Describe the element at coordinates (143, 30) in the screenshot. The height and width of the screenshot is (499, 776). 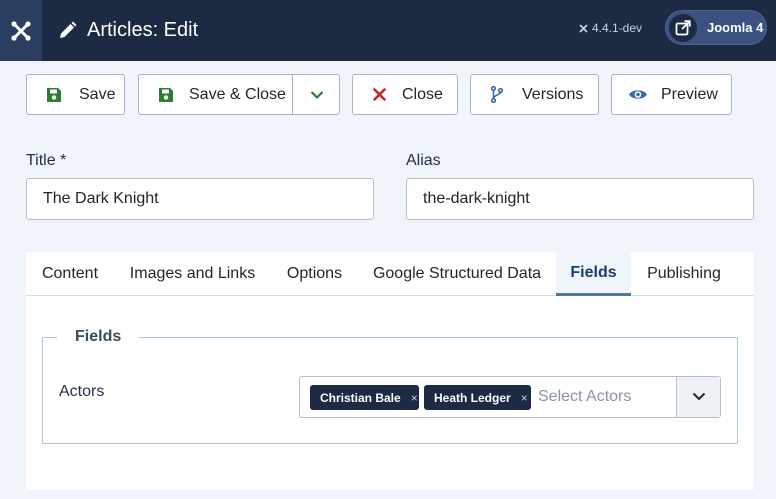
I see `page-title-text: Articles: Edit` at that location.